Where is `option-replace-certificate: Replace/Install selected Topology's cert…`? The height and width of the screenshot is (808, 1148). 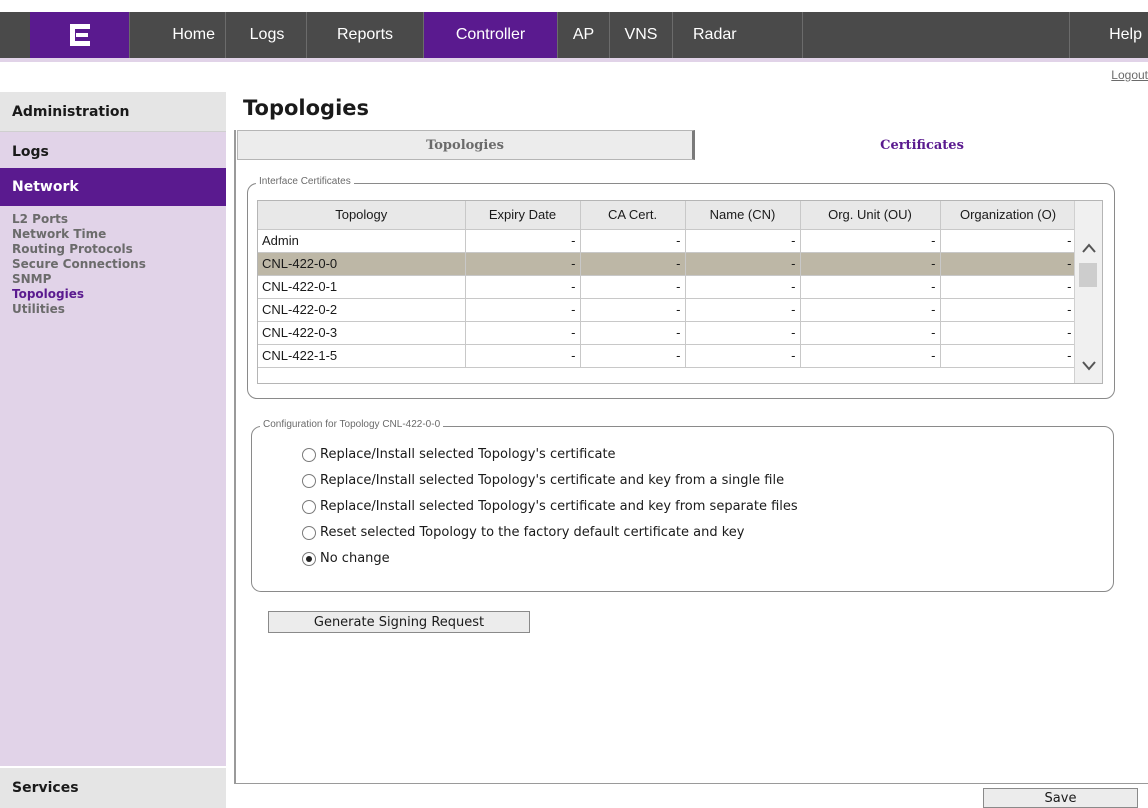
option-replace-certificate: Replace/Install selected Topology's cert… is located at coordinates (459, 454).